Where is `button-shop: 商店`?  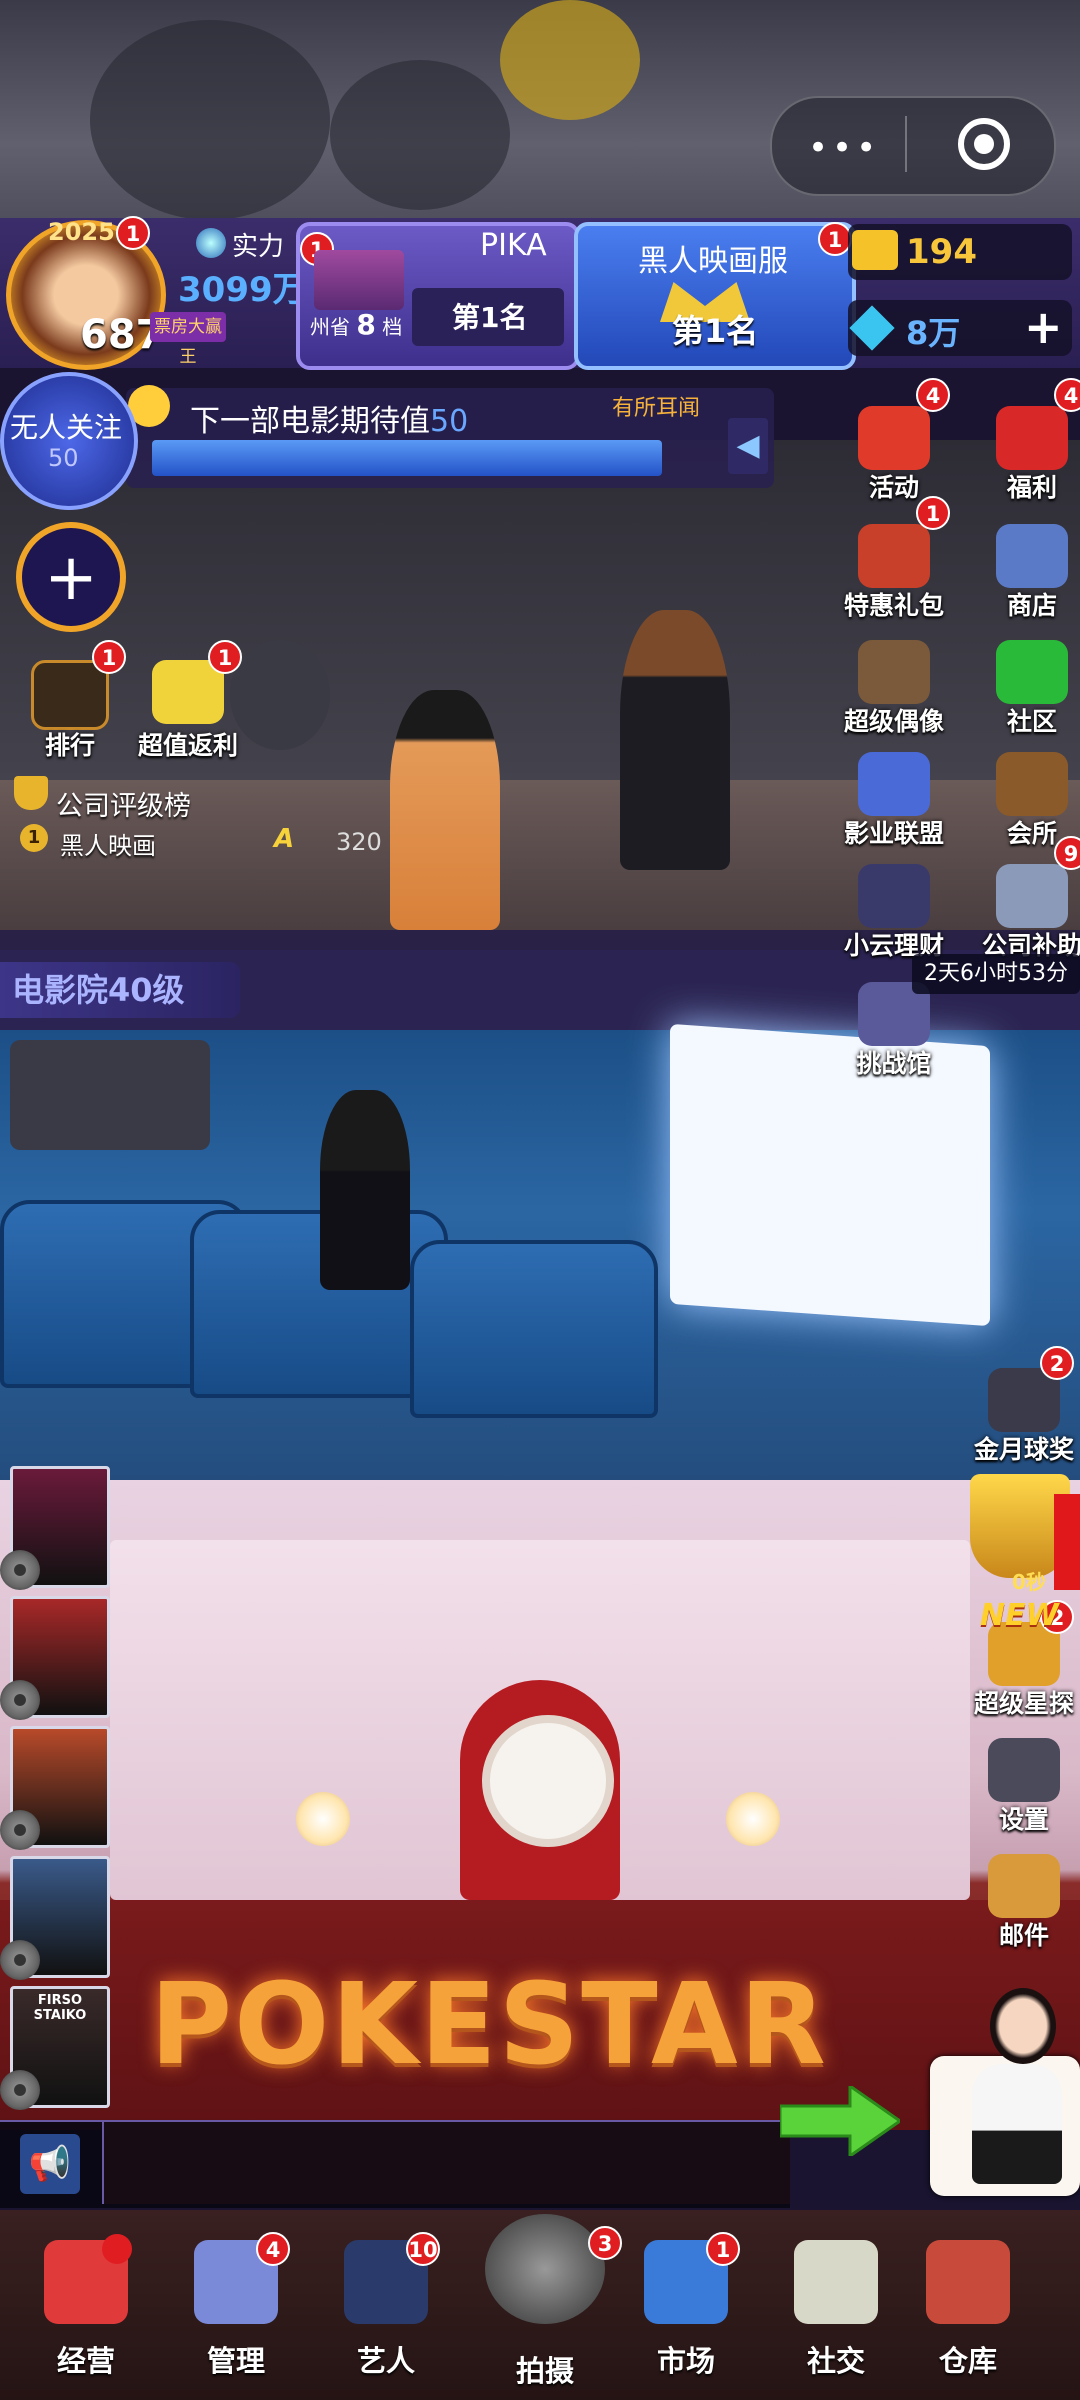
button-shop: 商店 is located at coordinates (1032, 572).